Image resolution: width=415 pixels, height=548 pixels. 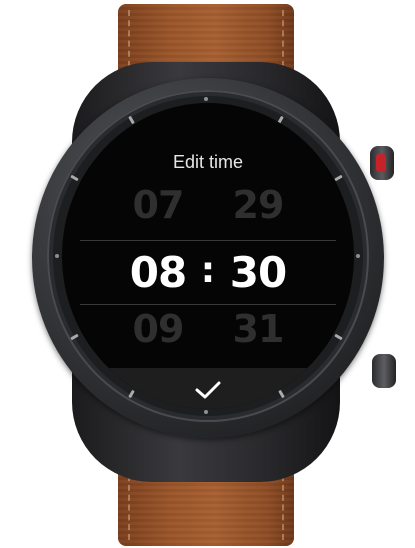 What do you see at coordinates (208, 304) in the screenshot?
I see `picker-divider-bottom` at bounding box center [208, 304].